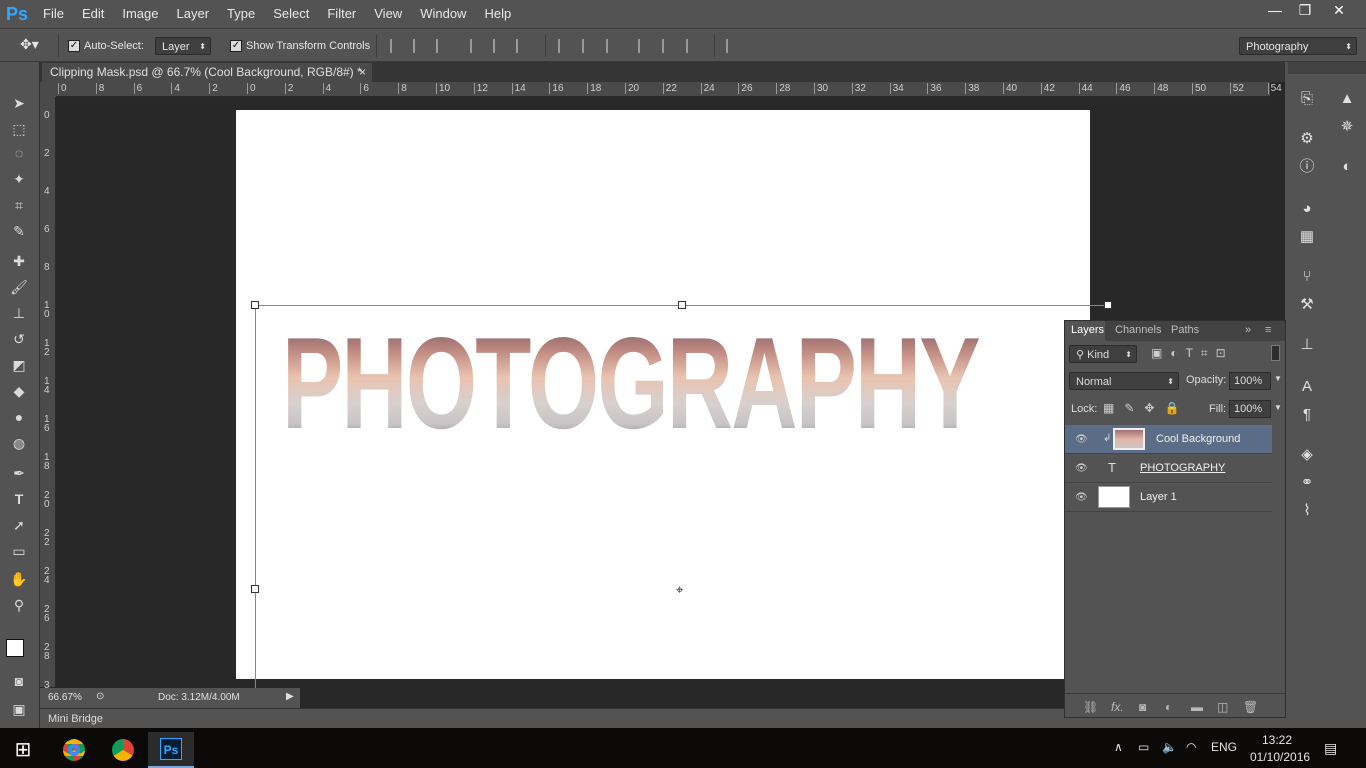 The image size is (1366, 768). What do you see at coordinates (1117, 707) in the screenshot?
I see `fx-icon: fx.` at bounding box center [1117, 707].